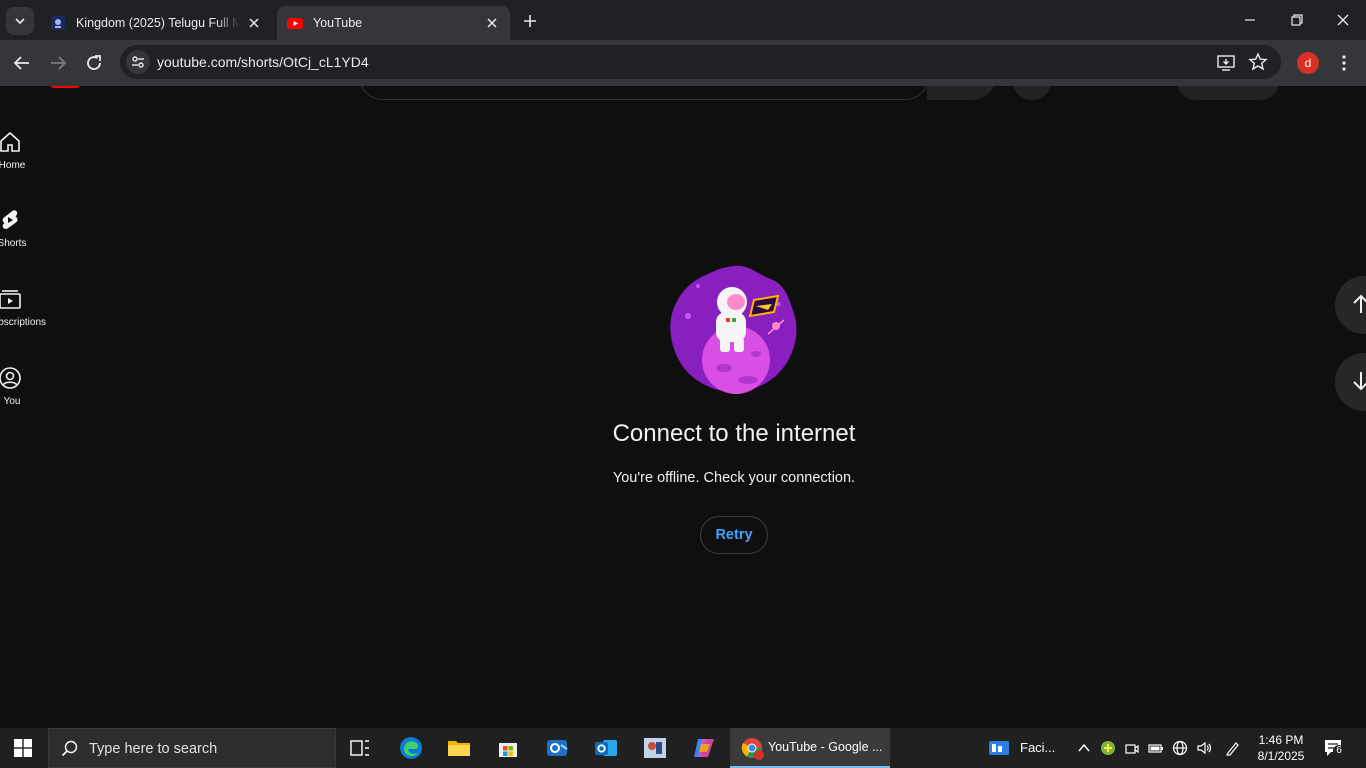  What do you see at coordinates (557, 748) in the screenshot?
I see `outlook-new-icon` at bounding box center [557, 748].